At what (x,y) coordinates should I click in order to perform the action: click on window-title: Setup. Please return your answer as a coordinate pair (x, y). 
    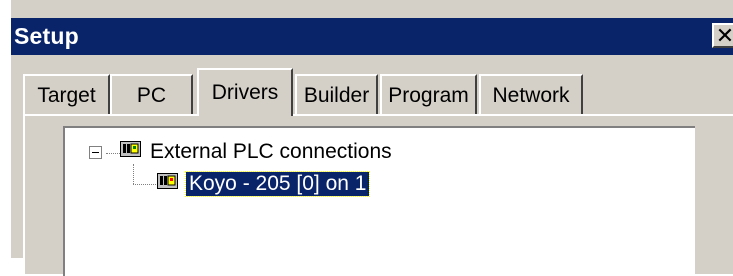
    Looking at the image, I should click on (46, 36).